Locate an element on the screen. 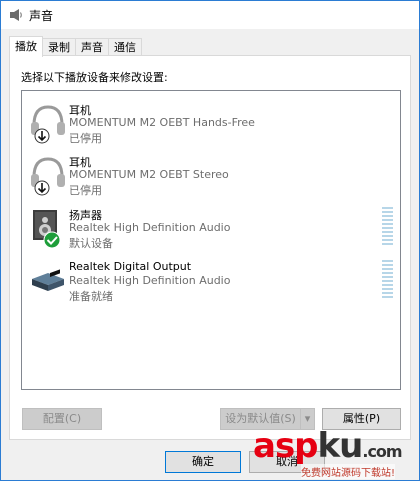 Image resolution: width=420 pixels, height=481 pixels. tab-strip: 播放 录制 声音 通信 is located at coordinates (75, 46).